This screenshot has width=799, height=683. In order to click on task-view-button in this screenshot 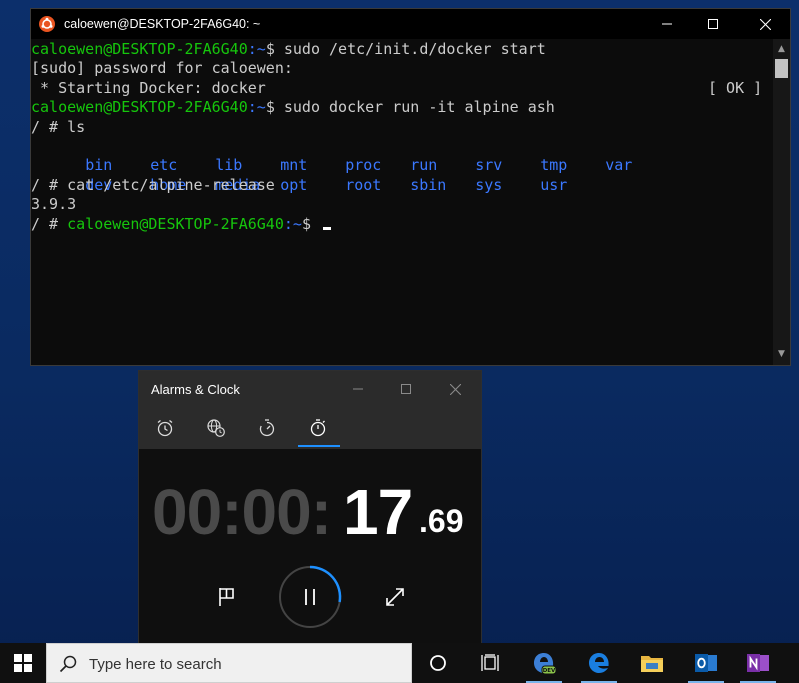, I will do `click(490, 663)`.